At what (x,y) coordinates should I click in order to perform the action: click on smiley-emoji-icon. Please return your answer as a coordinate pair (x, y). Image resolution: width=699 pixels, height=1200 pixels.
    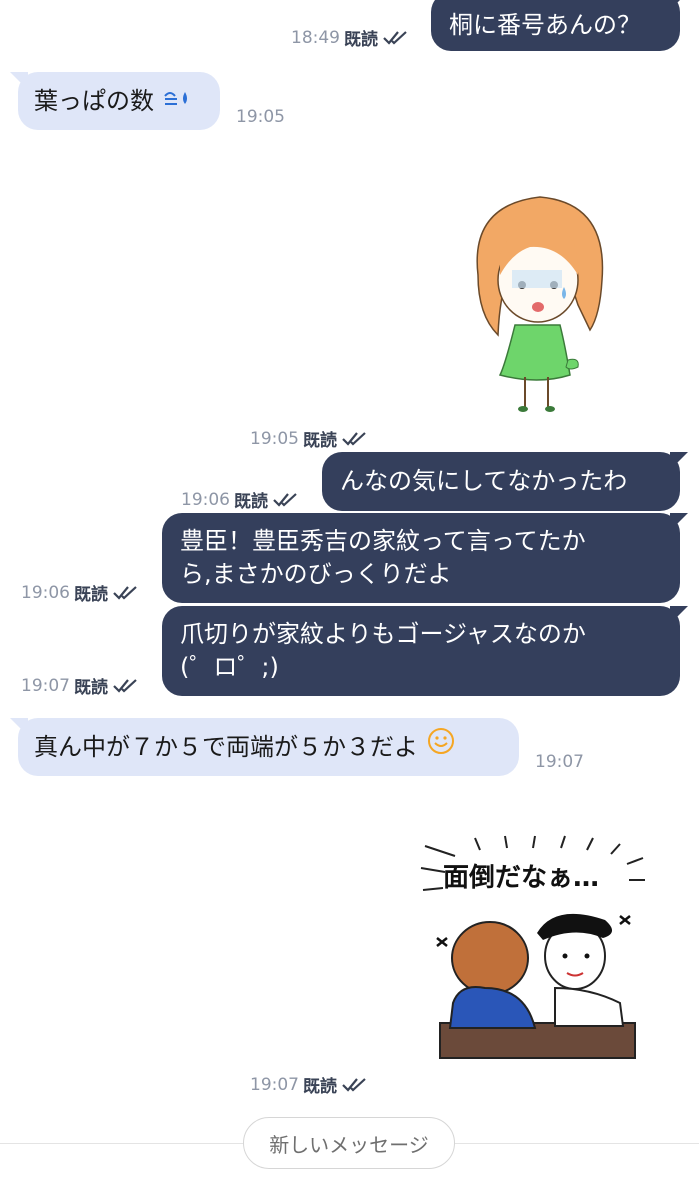
    Looking at the image, I should click on (441, 748).